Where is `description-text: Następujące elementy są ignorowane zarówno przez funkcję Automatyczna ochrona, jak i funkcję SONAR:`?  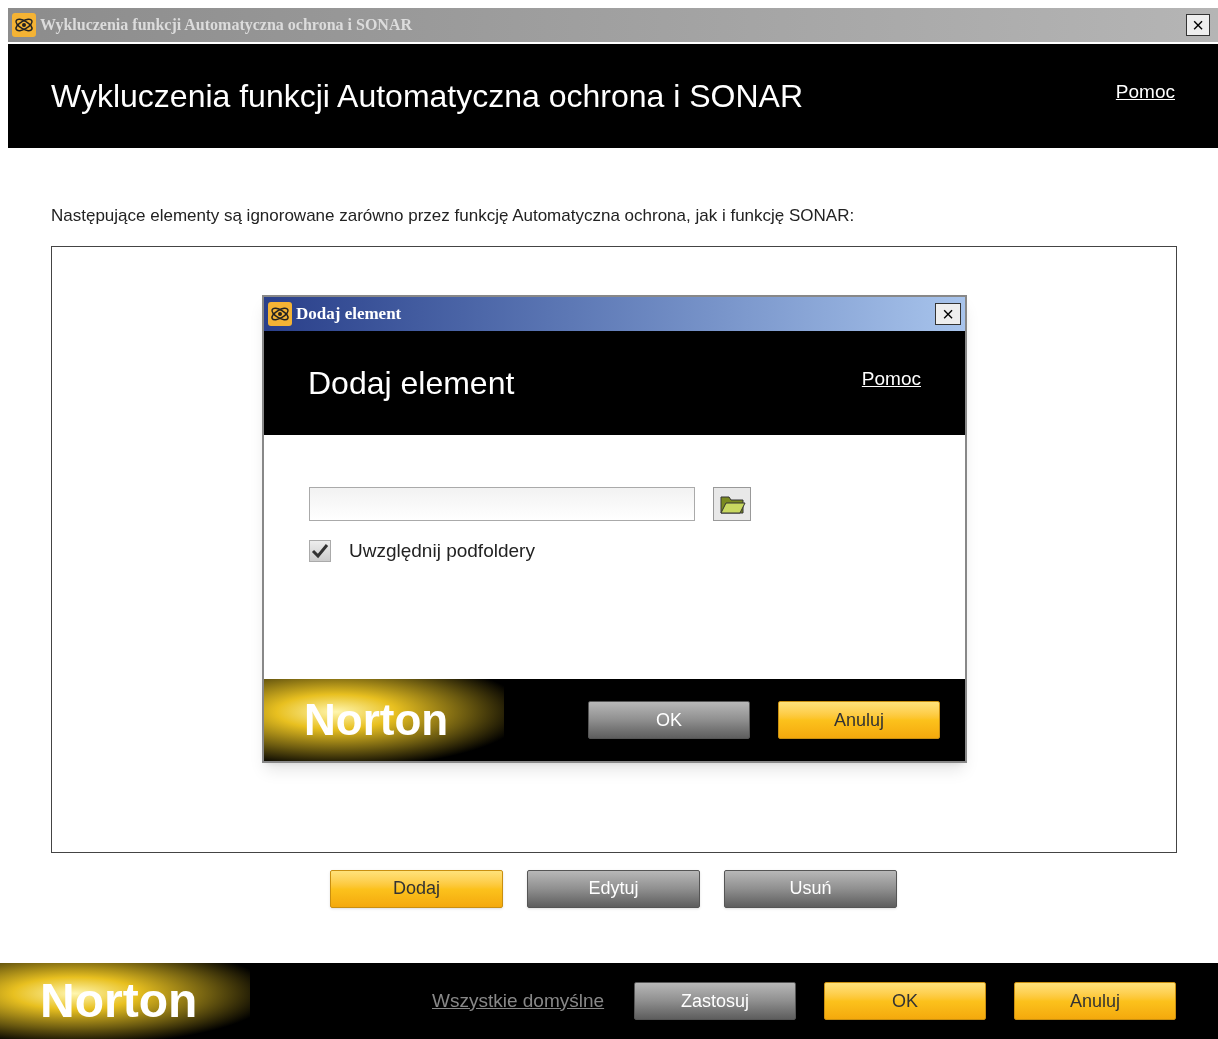
description-text: Następujące elementy są ignorowane zarówno przez funkcję Automatyczna ochrona, jak i funkcję SONAR: is located at coordinates (453, 216).